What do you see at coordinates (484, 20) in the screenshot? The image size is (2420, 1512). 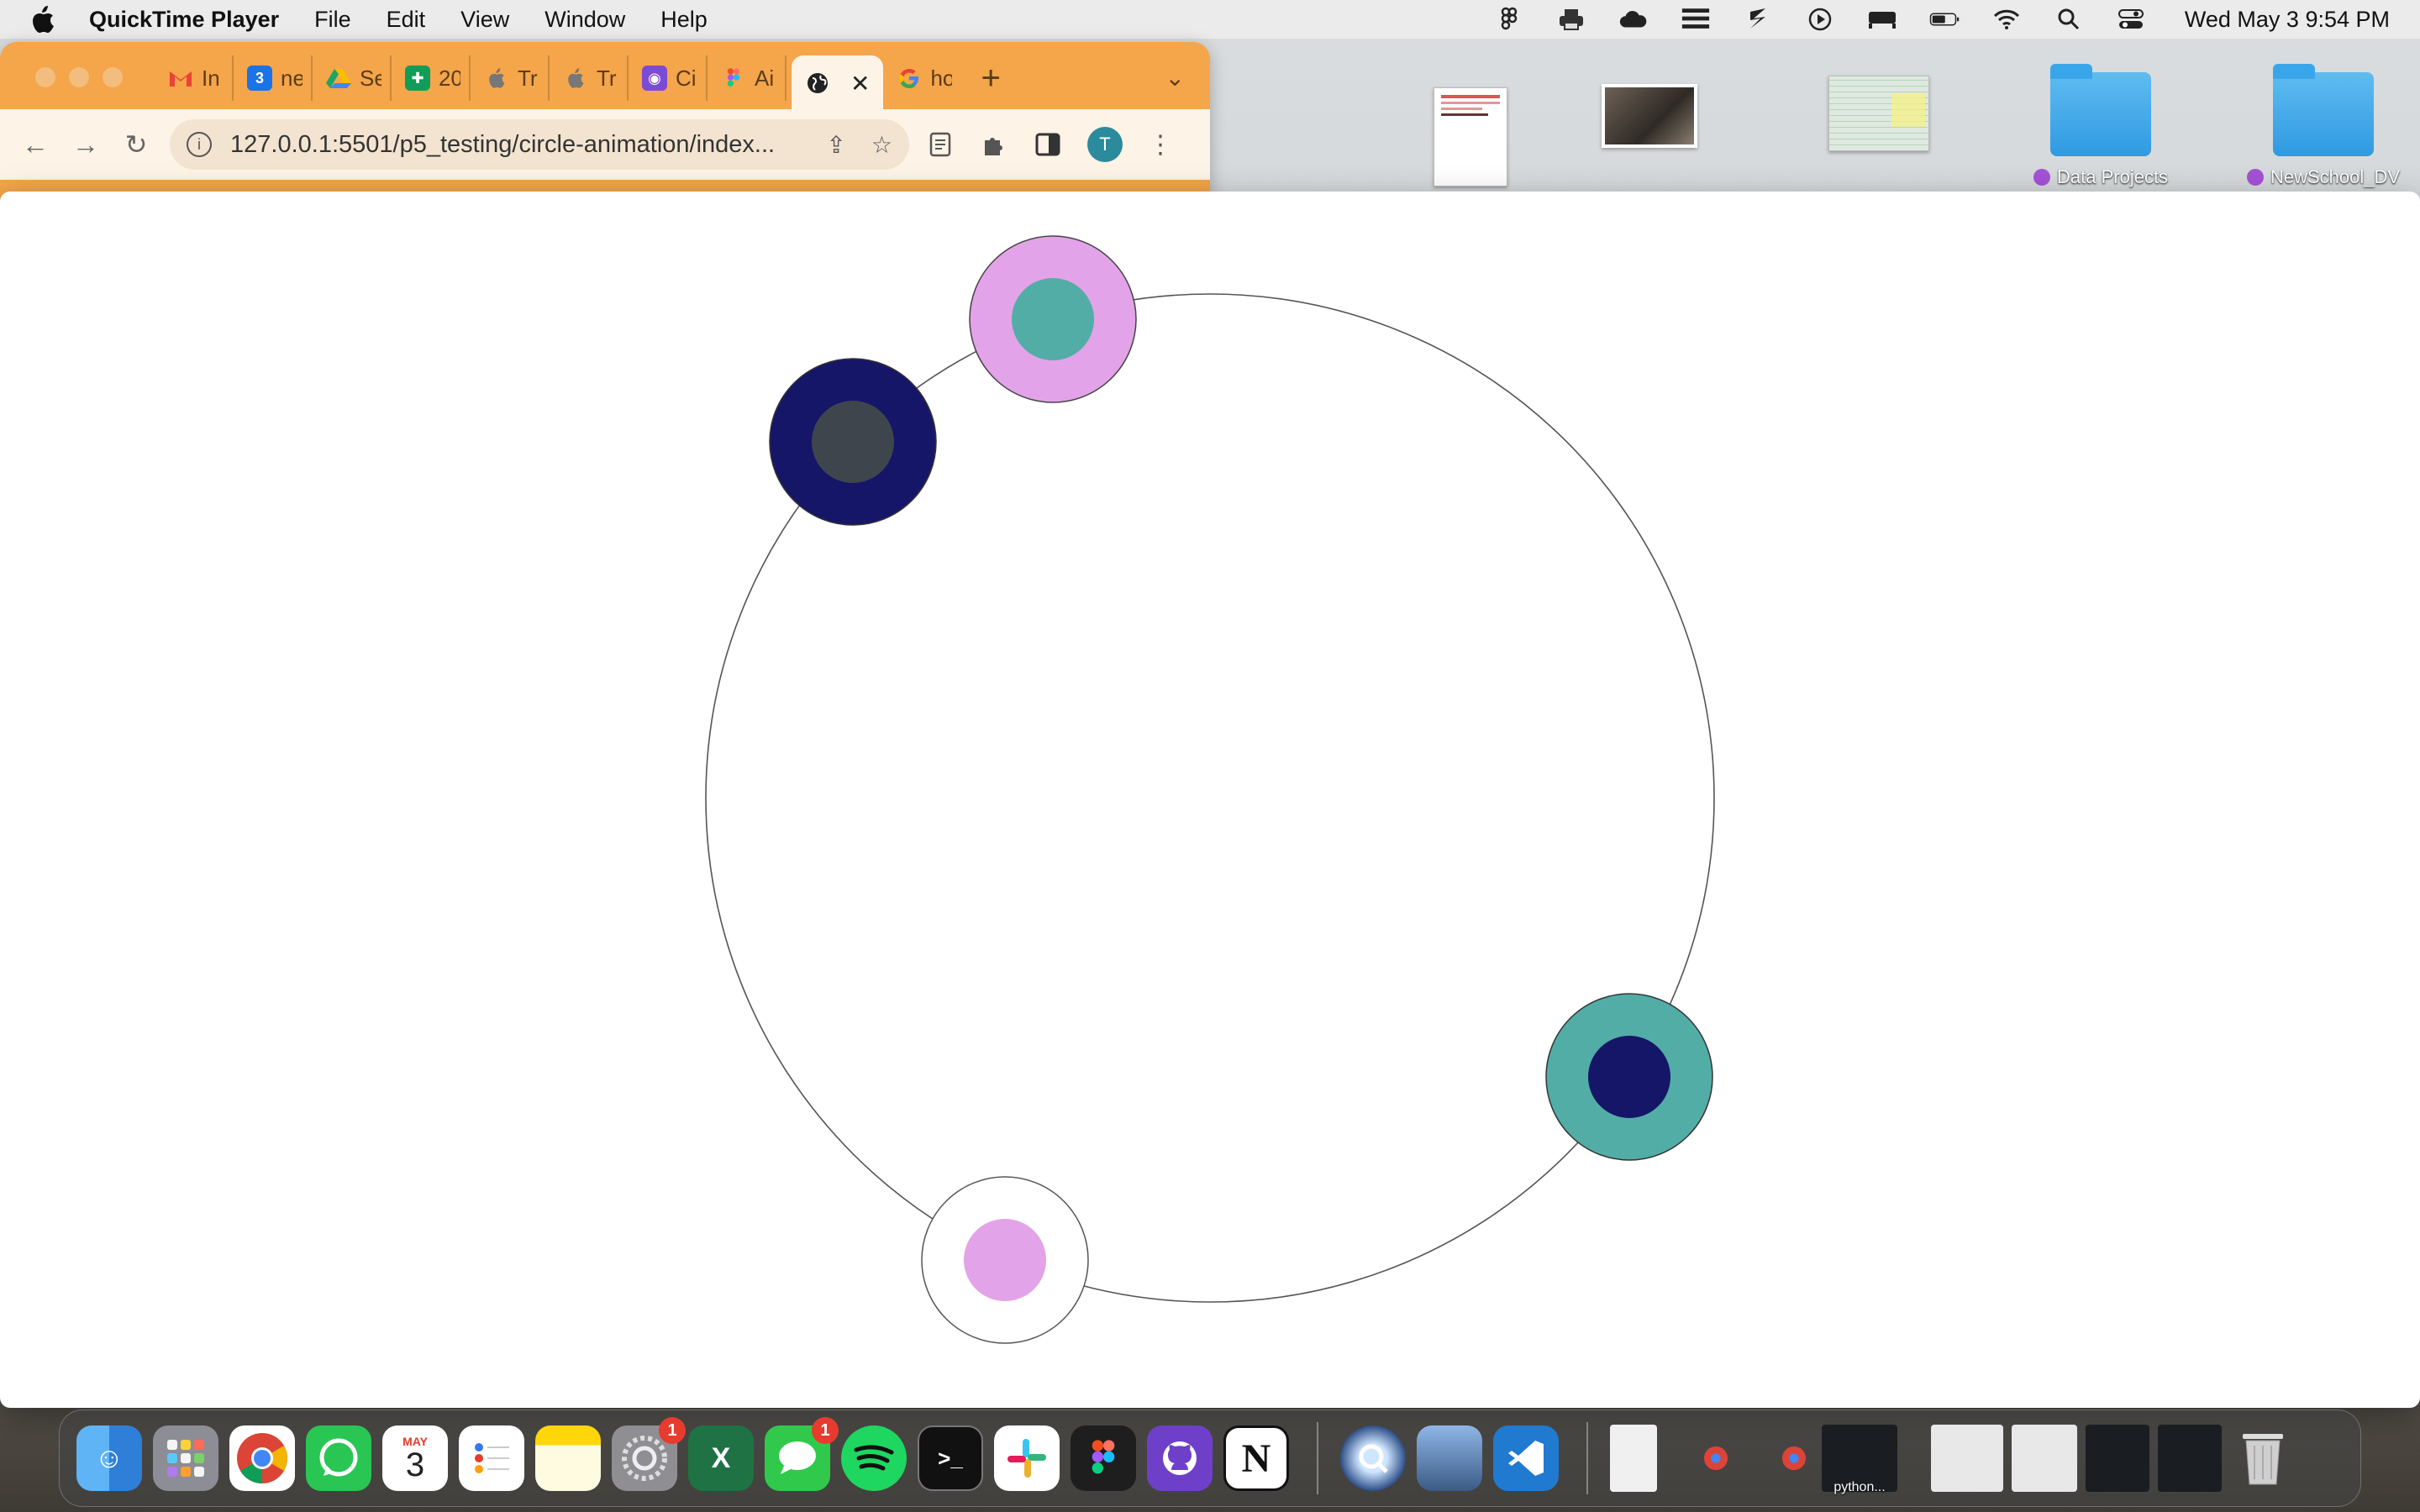 I see `menu-view: View` at bounding box center [484, 20].